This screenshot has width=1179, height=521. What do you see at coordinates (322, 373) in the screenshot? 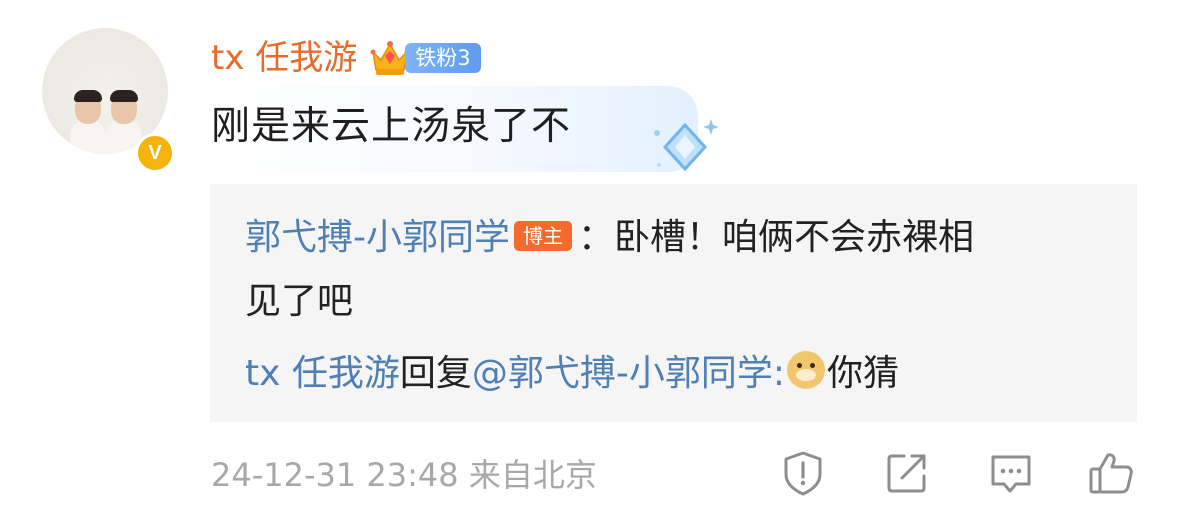
I see `reply-user-link: tx 任我游` at bounding box center [322, 373].